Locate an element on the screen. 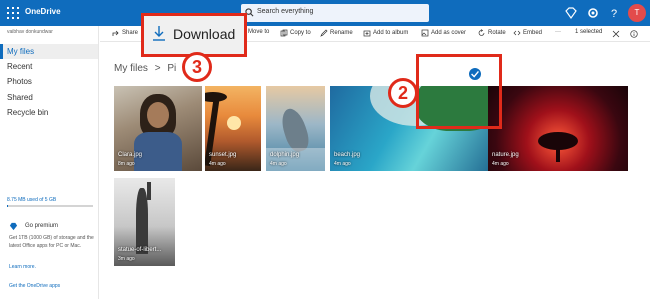 The image size is (650, 299). rename-button: Rename is located at coordinates (336, 33).